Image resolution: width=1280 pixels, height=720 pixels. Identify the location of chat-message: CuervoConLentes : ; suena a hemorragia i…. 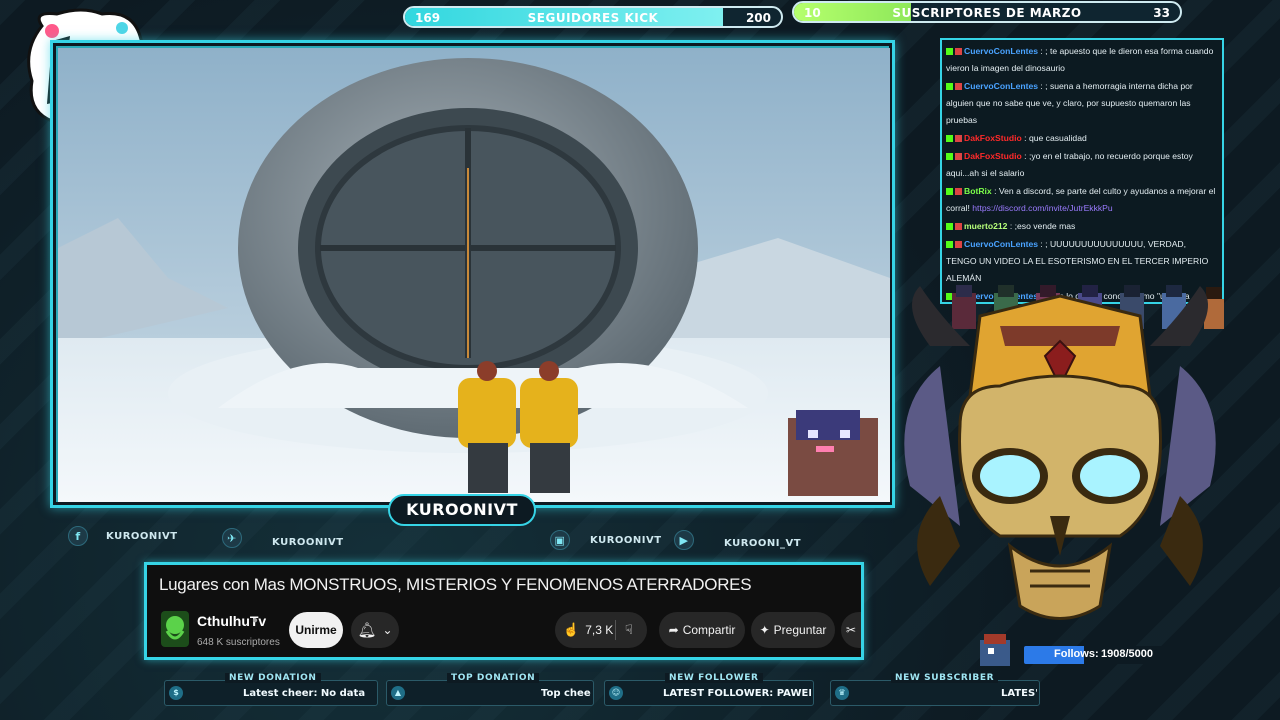
(1082, 103).